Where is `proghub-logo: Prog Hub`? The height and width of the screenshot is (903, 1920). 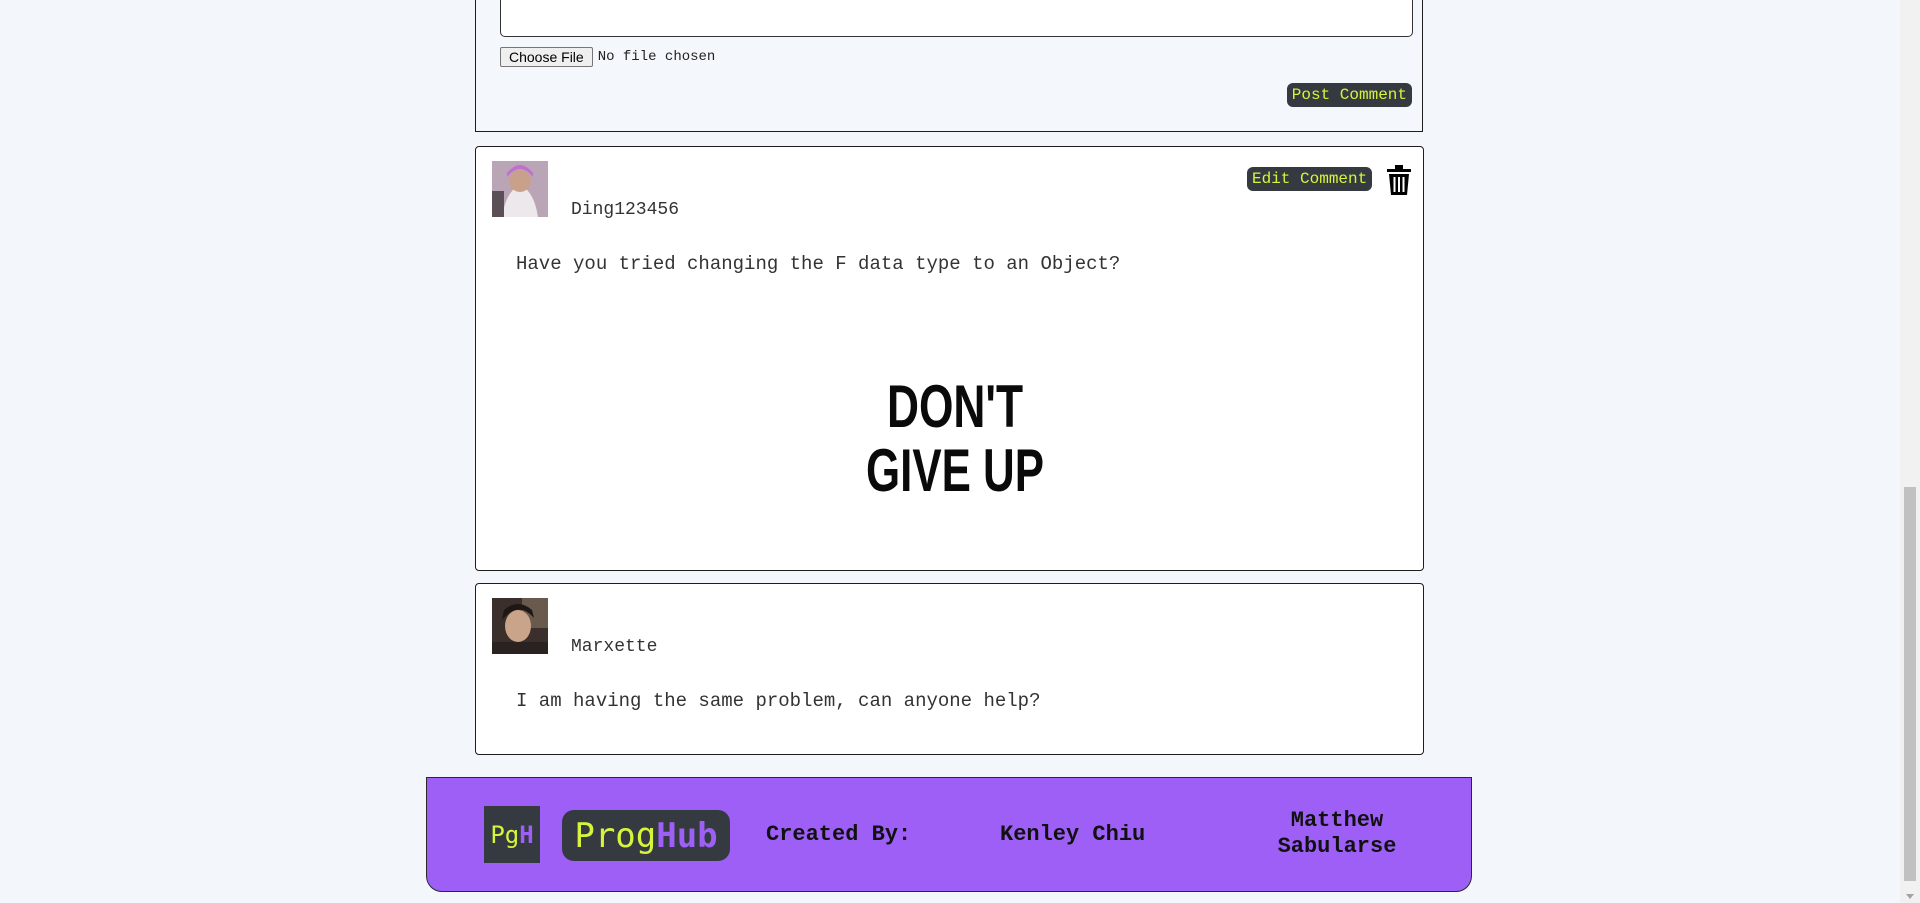 proghub-logo: Prog Hub is located at coordinates (646, 835).